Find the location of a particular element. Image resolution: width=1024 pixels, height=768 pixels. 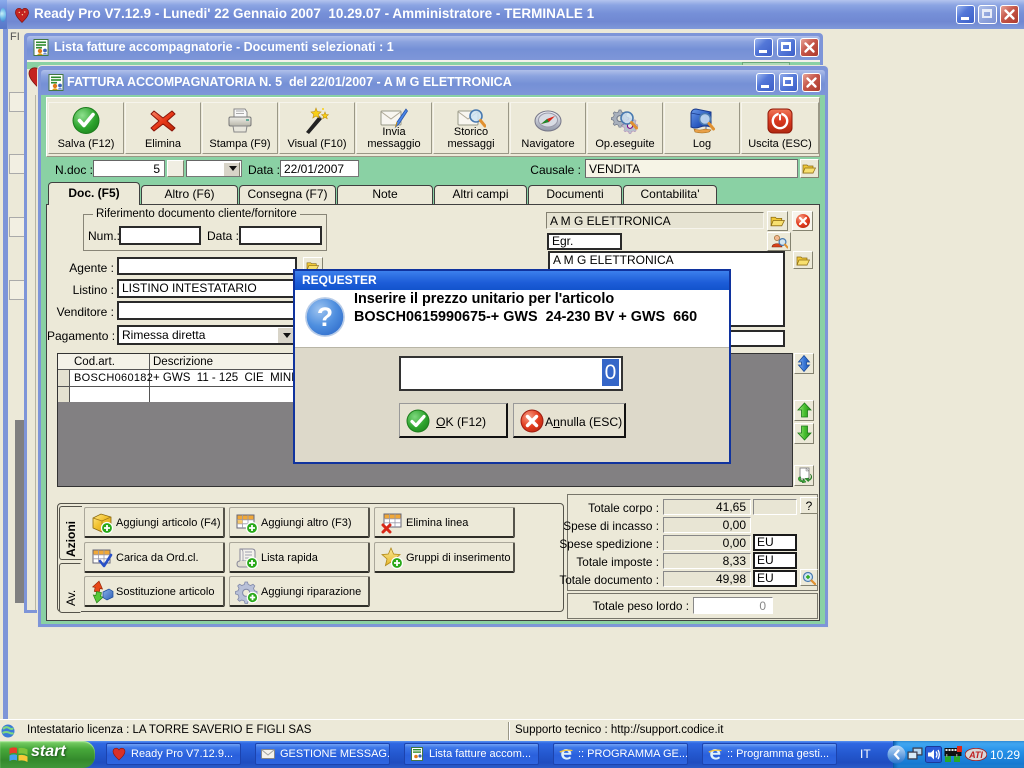

svg-text: ATI is located at coordinates (975, 755).